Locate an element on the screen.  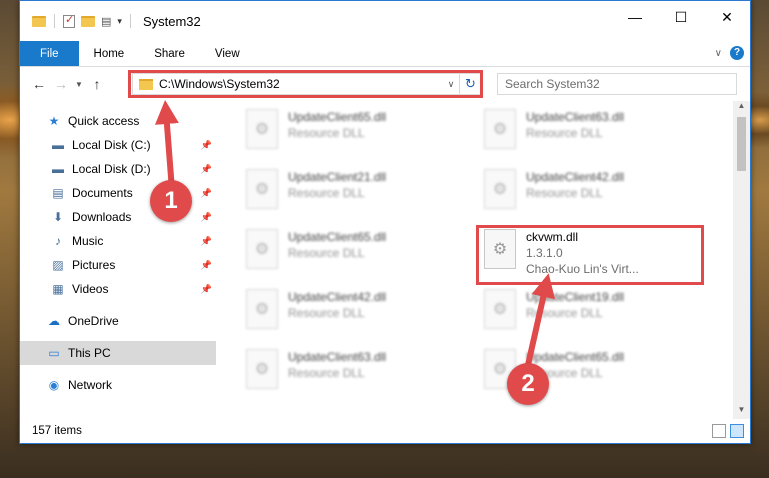
properties-icon is located at coordinates (69, 20).